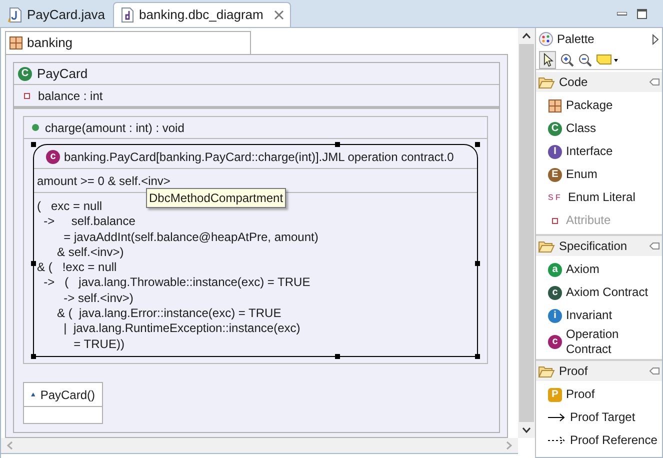  I want to click on palette-title: Palette, so click(576, 39).